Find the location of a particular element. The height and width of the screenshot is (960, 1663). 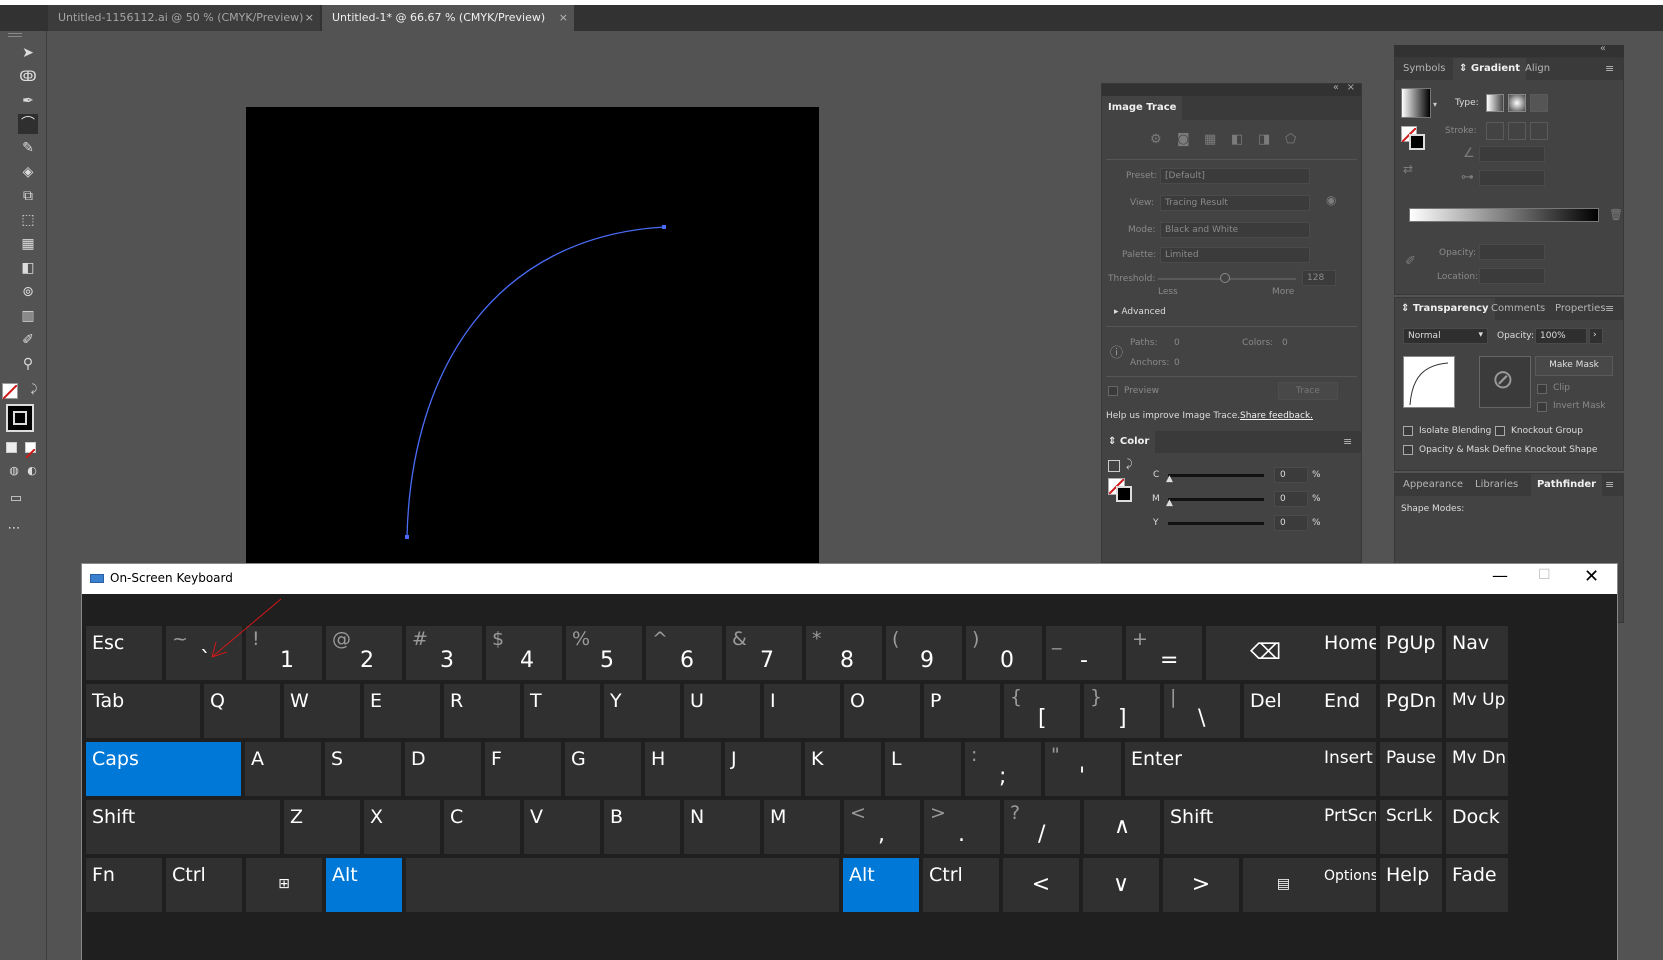

opacity-input is located at coordinates (1512, 252).